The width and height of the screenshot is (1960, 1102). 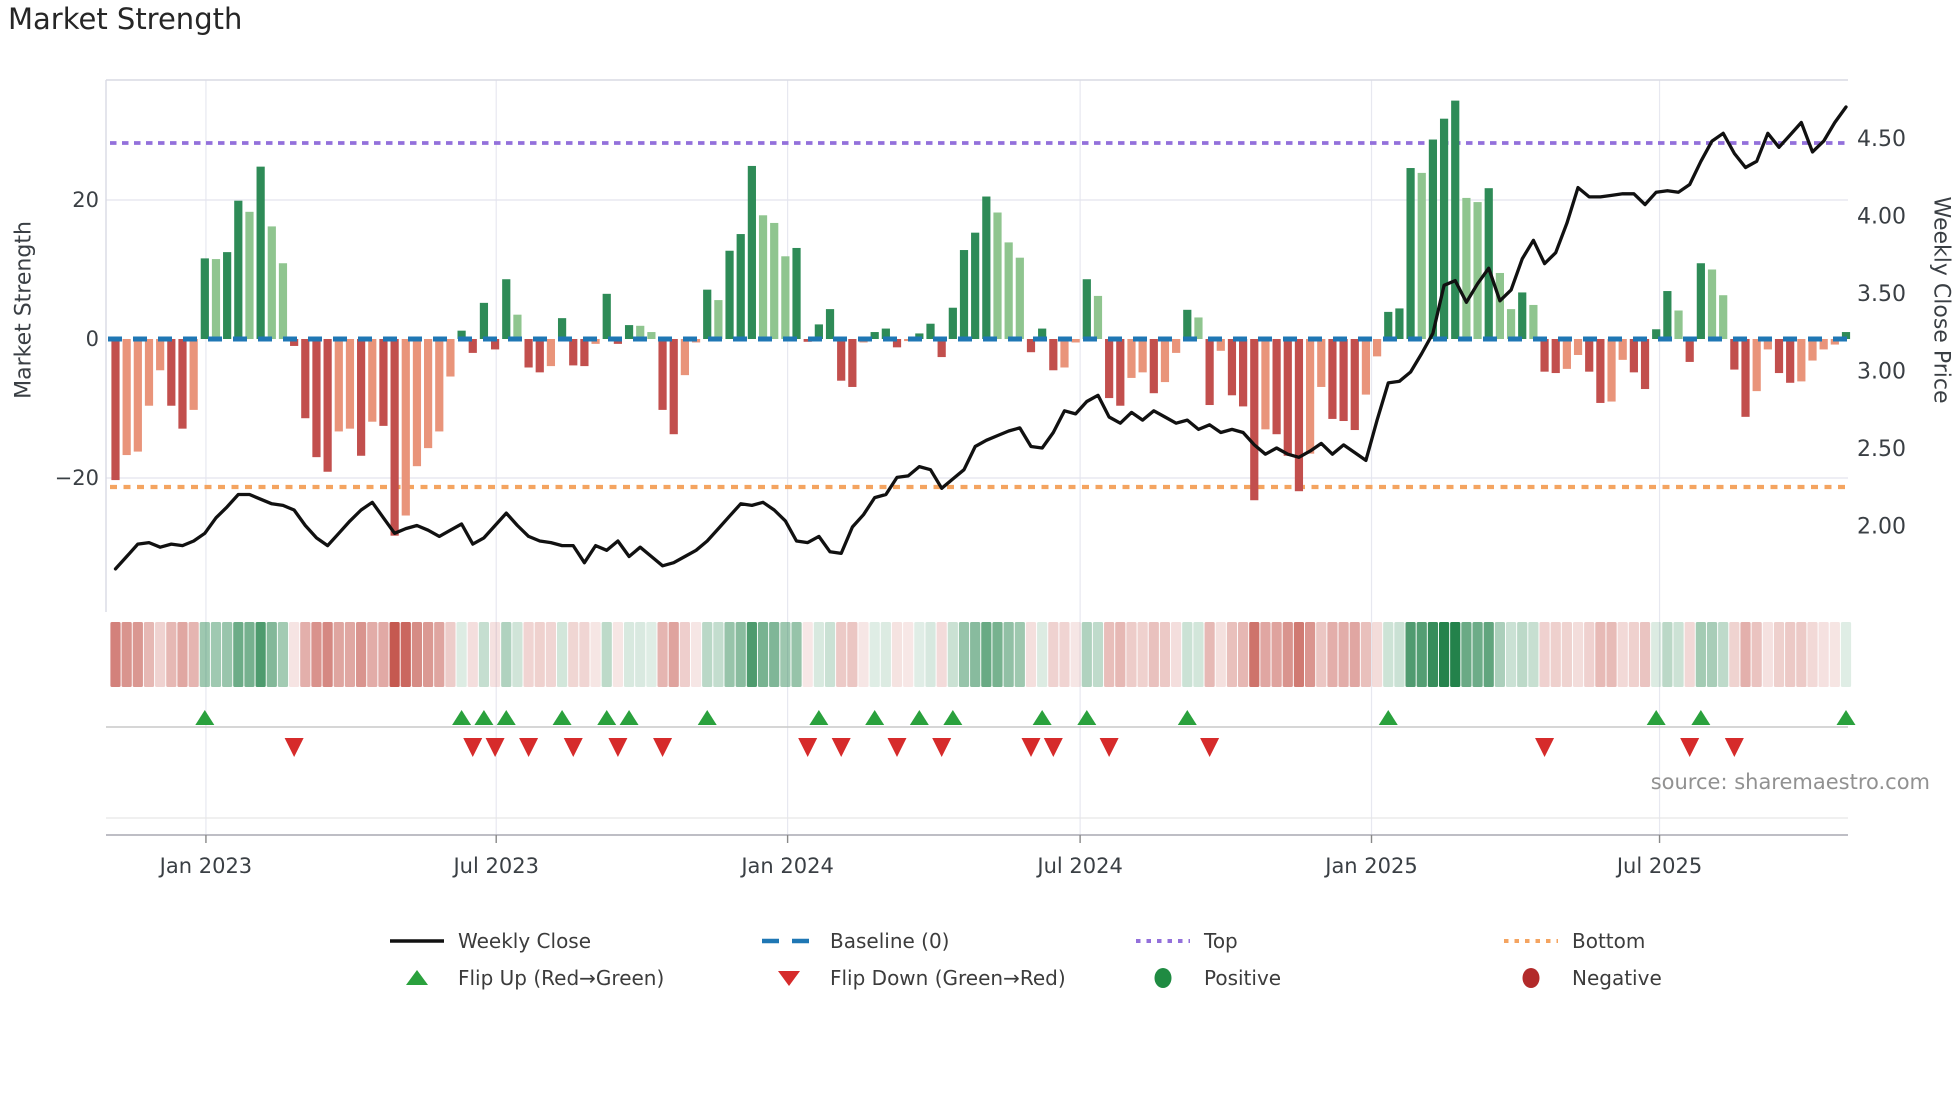 What do you see at coordinates (789, 941) in the screenshot?
I see `baseline-dash-swatch` at bounding box center [789, 941].